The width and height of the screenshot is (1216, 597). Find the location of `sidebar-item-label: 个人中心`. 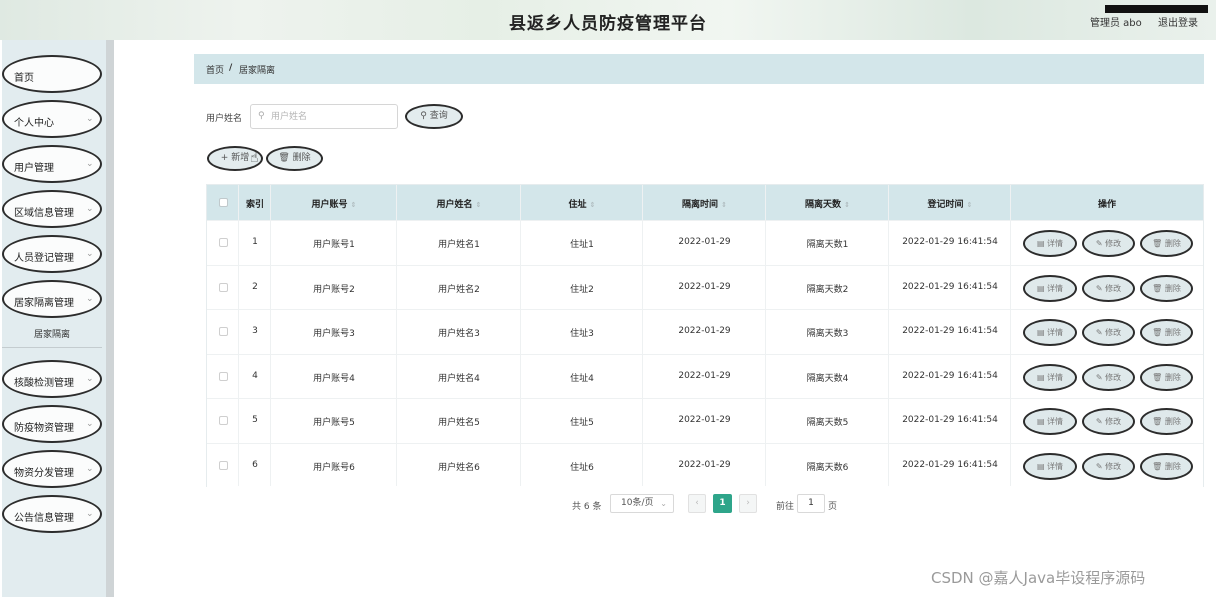

sidebar-item-label: 个人中心 is located at coordinates (34, 123).